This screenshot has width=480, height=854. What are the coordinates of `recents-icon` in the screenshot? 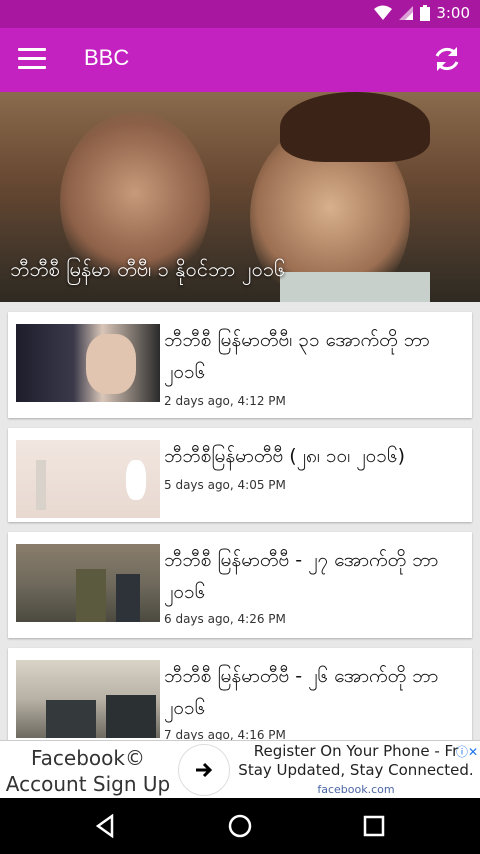 It's located at (374, 826).